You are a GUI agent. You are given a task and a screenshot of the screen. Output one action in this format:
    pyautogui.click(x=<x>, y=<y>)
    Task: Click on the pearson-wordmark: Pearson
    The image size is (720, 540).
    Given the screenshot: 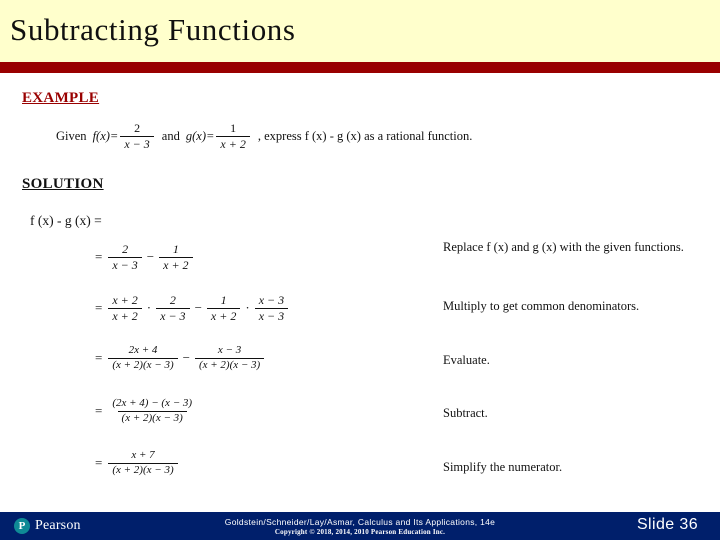 What is the action you would take?
    pyautogui.click(x=58, y=525)
    